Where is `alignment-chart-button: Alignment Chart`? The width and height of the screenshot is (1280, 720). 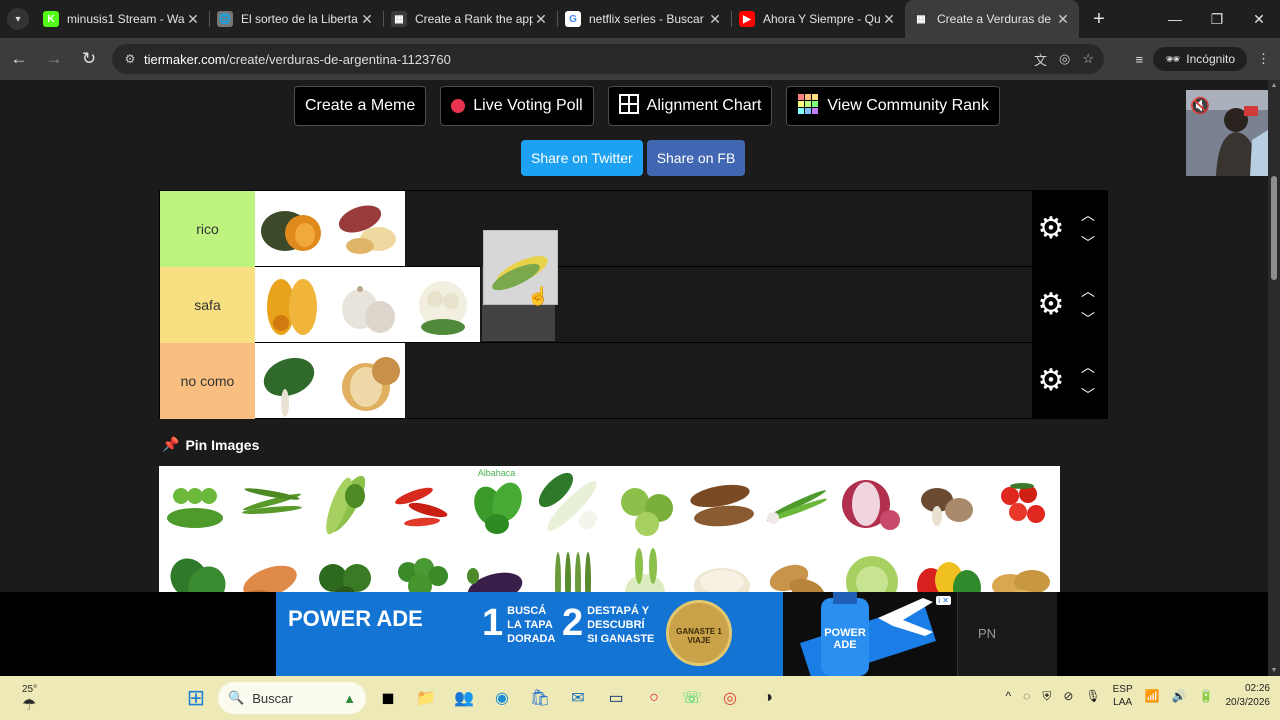
alignment-chart-button: Alignment Chart is located at coordinates (690, 106).